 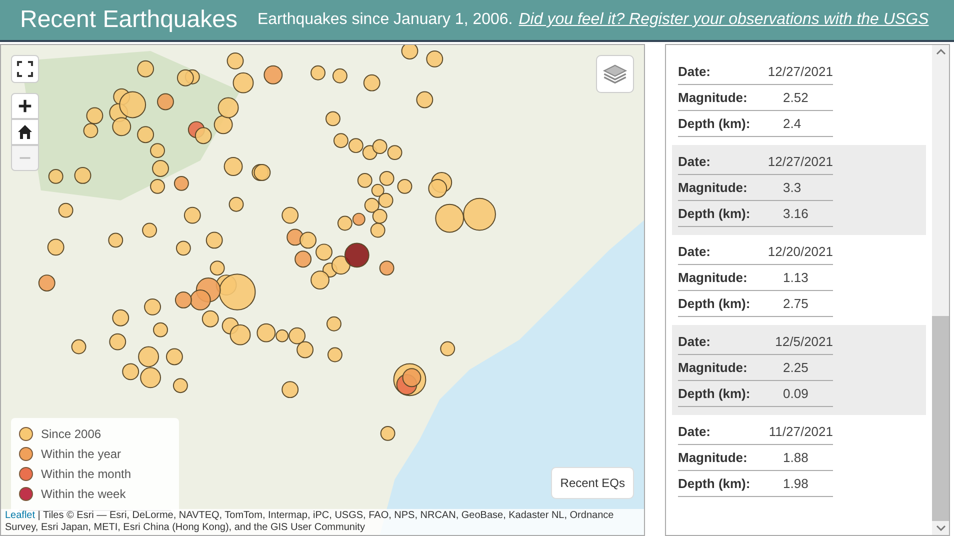 I want to click on page-title: Recent Earthquakes, so click(x=129, y=20).